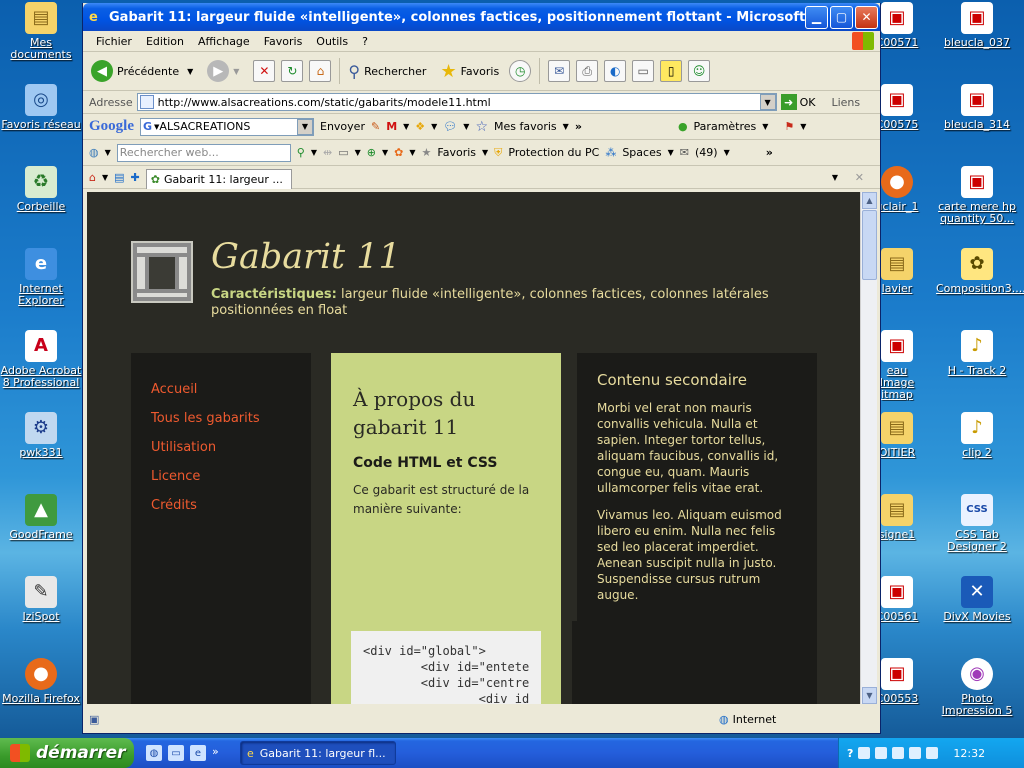 This screenshot has width=1024, height=768. What do you see at coordinates (41, 189) in the screenshot?
I see `desktop-icon-corbeille: ♻ Corbeille` at bounding box center [41, 189].